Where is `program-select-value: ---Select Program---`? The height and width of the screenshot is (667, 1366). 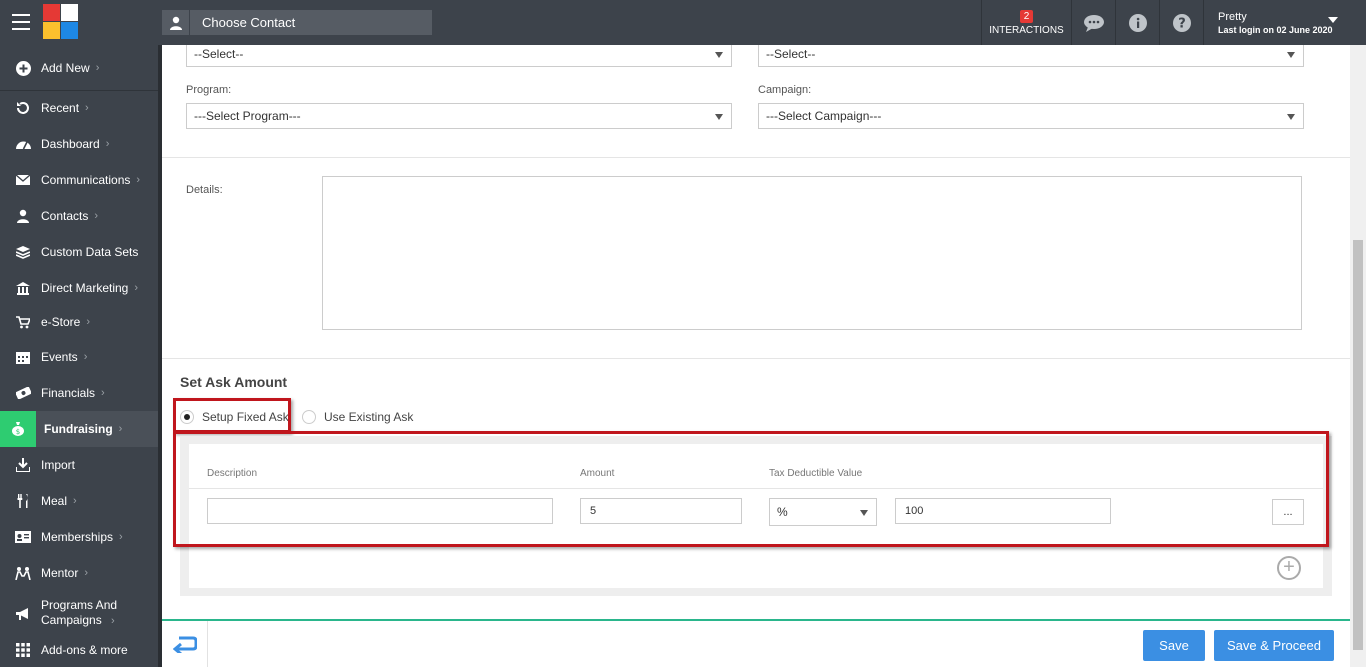
program-select-value: ---Select Program--- is located at coordinates (247, 116).